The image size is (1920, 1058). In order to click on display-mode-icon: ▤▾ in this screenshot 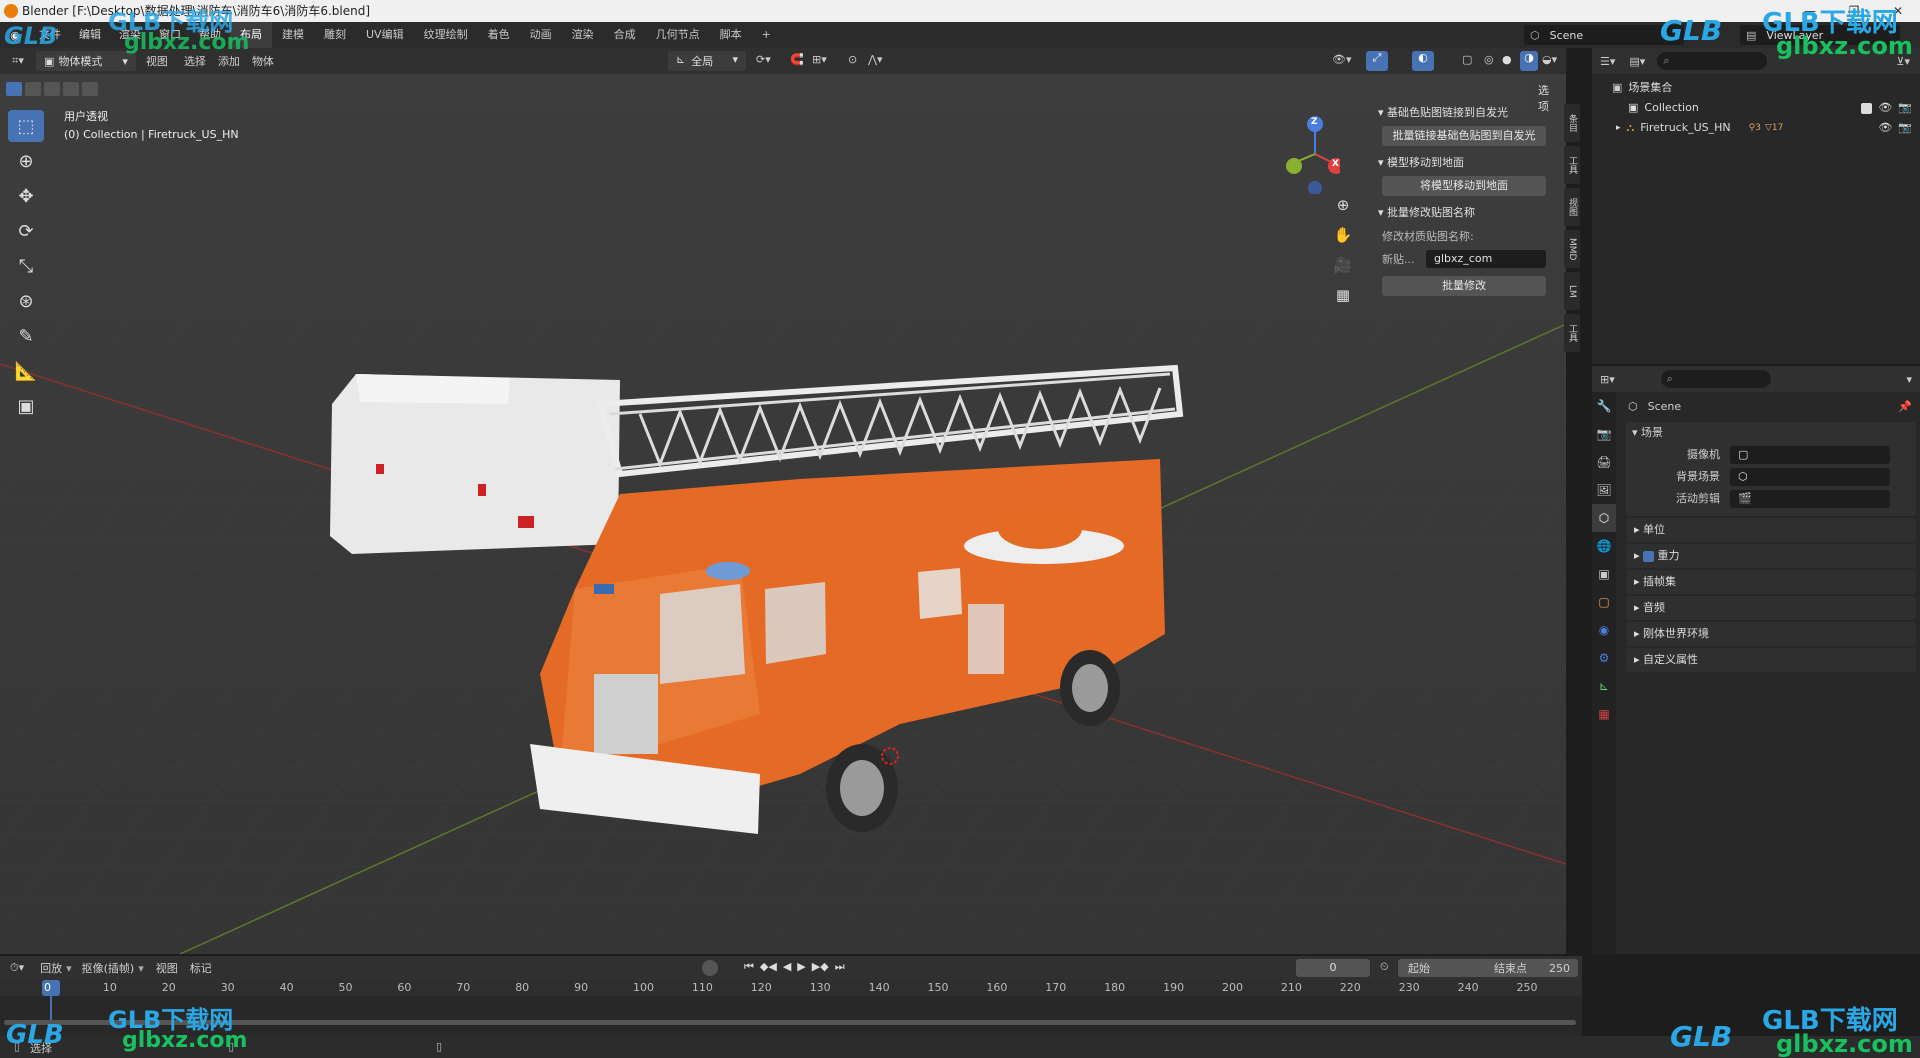, I will do `click(1637, 61)`.